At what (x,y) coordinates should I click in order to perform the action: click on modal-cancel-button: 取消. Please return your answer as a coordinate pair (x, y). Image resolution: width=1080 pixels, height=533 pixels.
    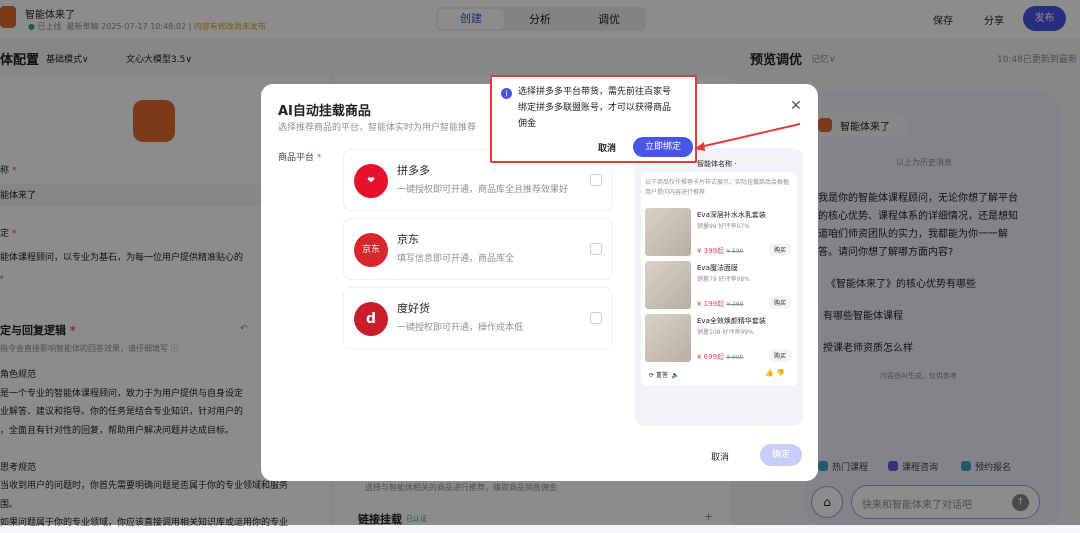
    Looking at the image, I should click on (720, 456).